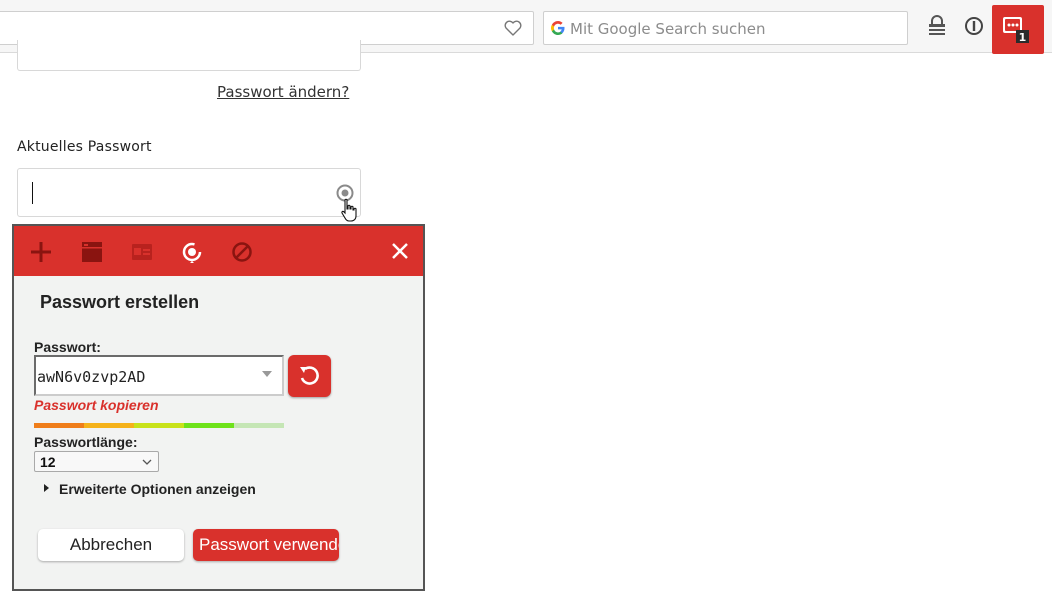  What do you see at coordinates (159, 375) in the screenshot?
I see `generated-password-field: awN6v0zvp2AD` at bounding box center [159, 375].